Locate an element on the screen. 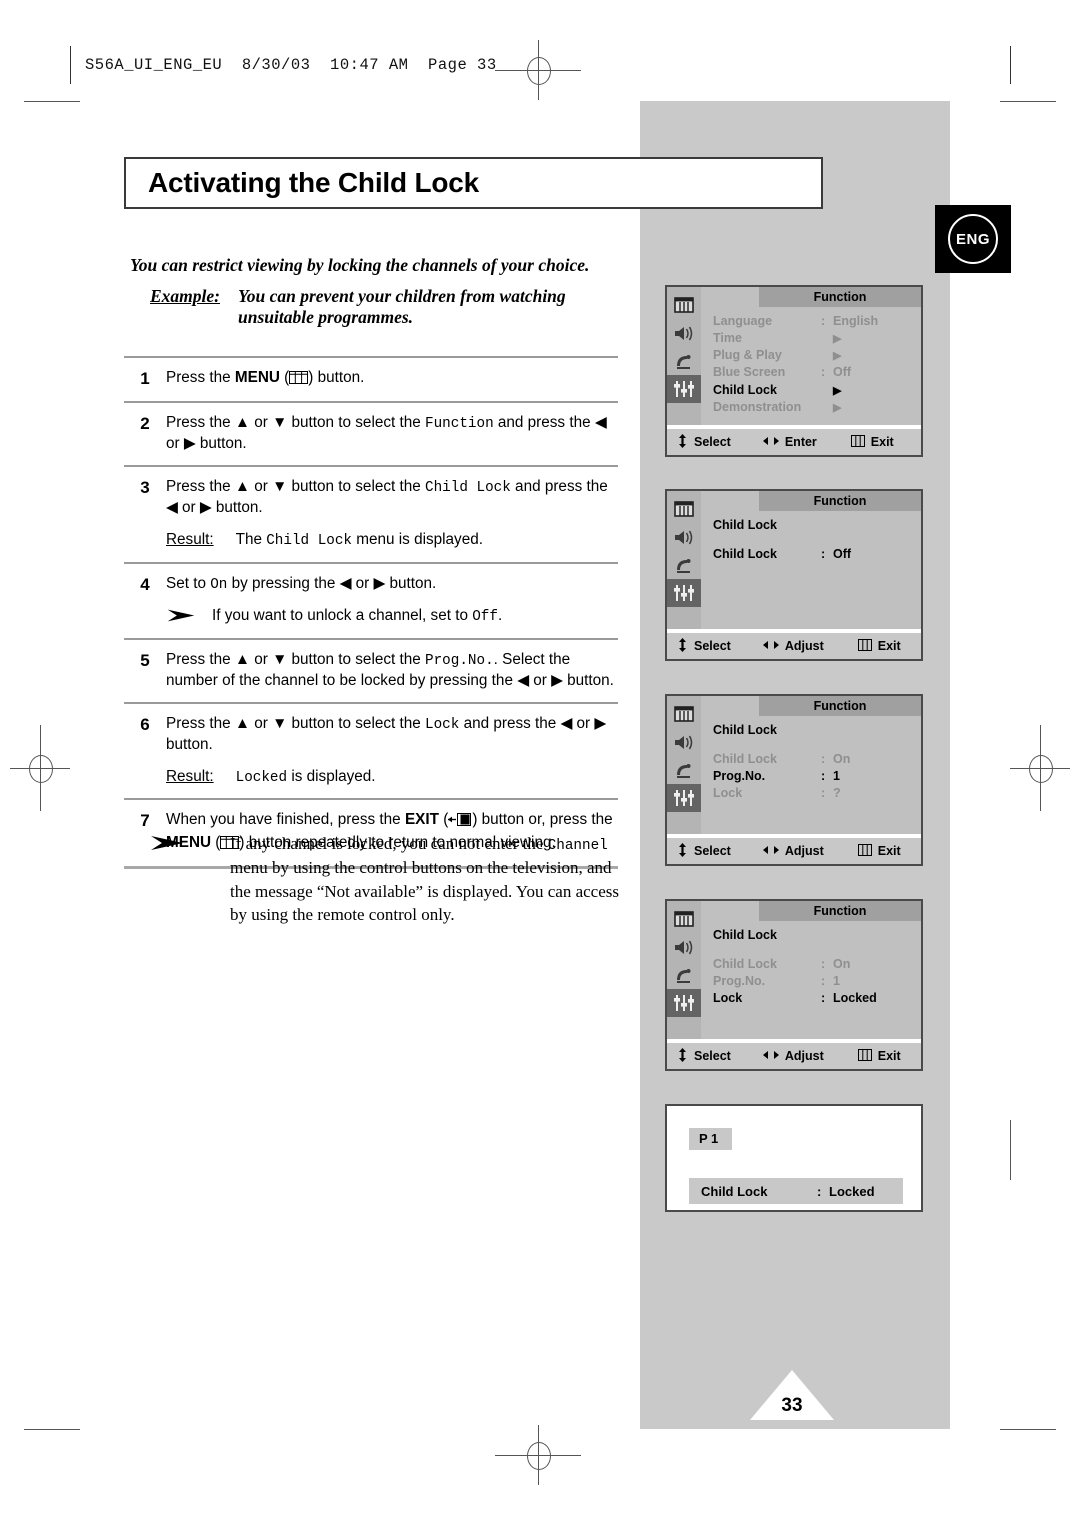 The width and height of the screenshot is (1080, 1528). osd-row-value: English is located at coordinates (856, 321).